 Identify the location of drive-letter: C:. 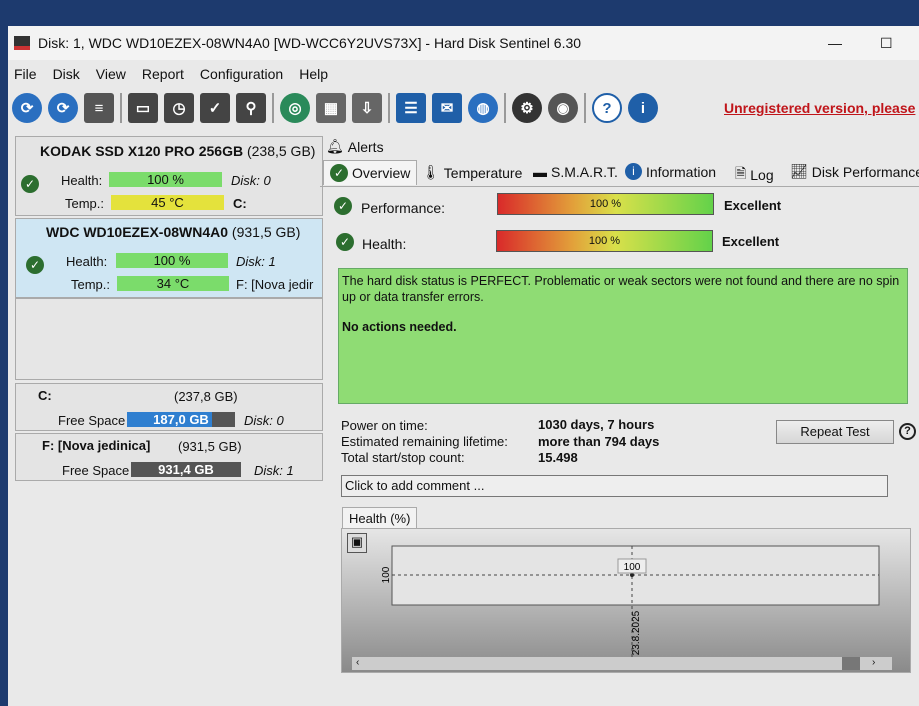
(240, 203).